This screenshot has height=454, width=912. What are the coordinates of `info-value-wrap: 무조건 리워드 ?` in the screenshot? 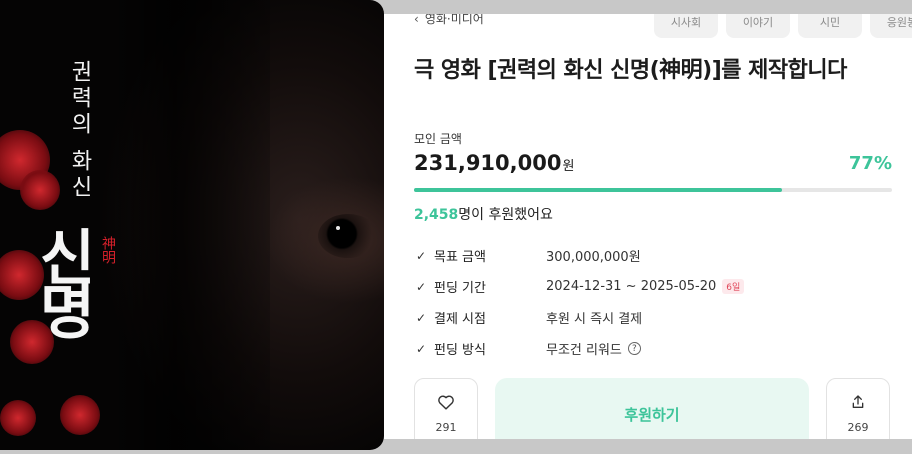 It's located at (593, 348).